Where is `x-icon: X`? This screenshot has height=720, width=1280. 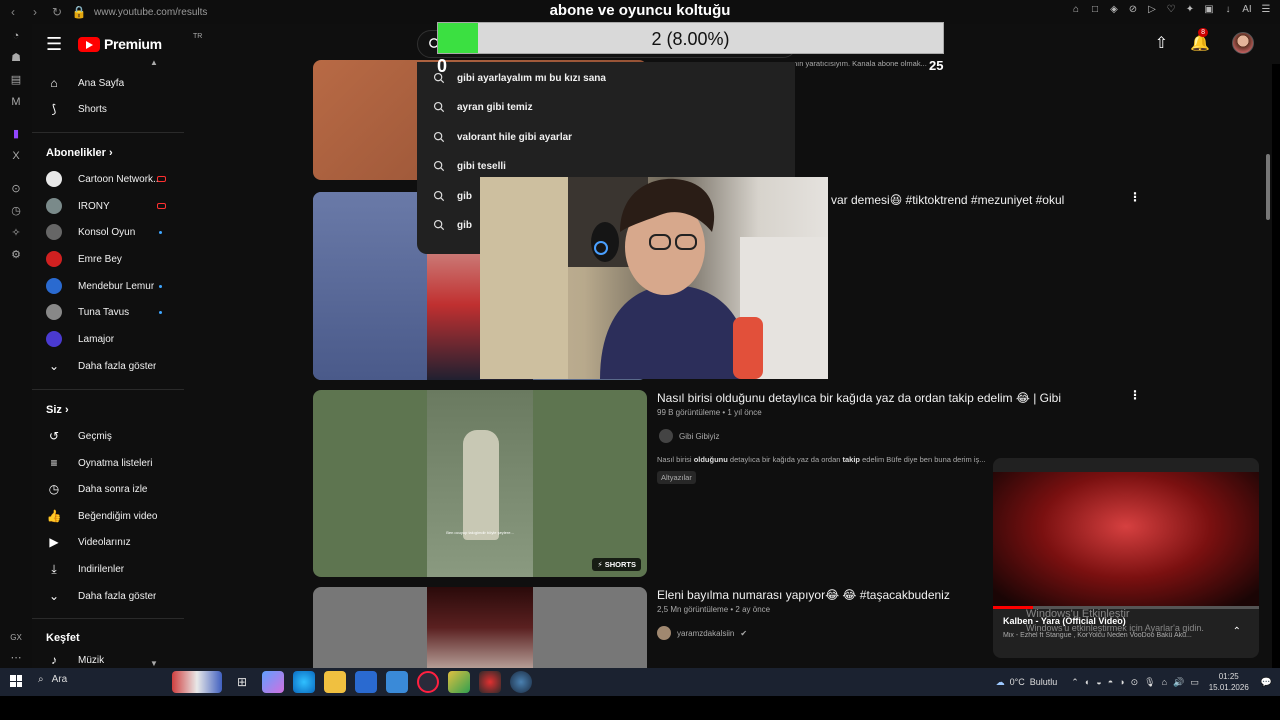
x-icon: X is located at coordinates (16, 156).